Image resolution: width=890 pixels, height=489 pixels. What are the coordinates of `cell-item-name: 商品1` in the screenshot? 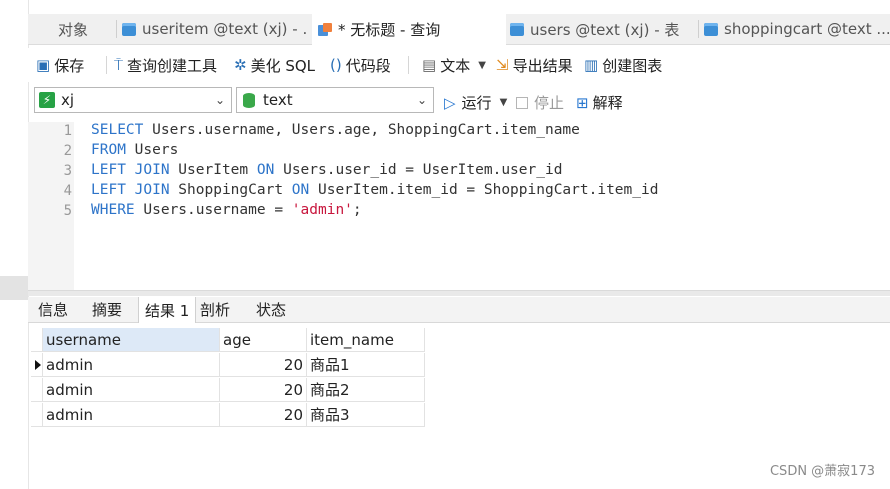 It's located at (366, 365).